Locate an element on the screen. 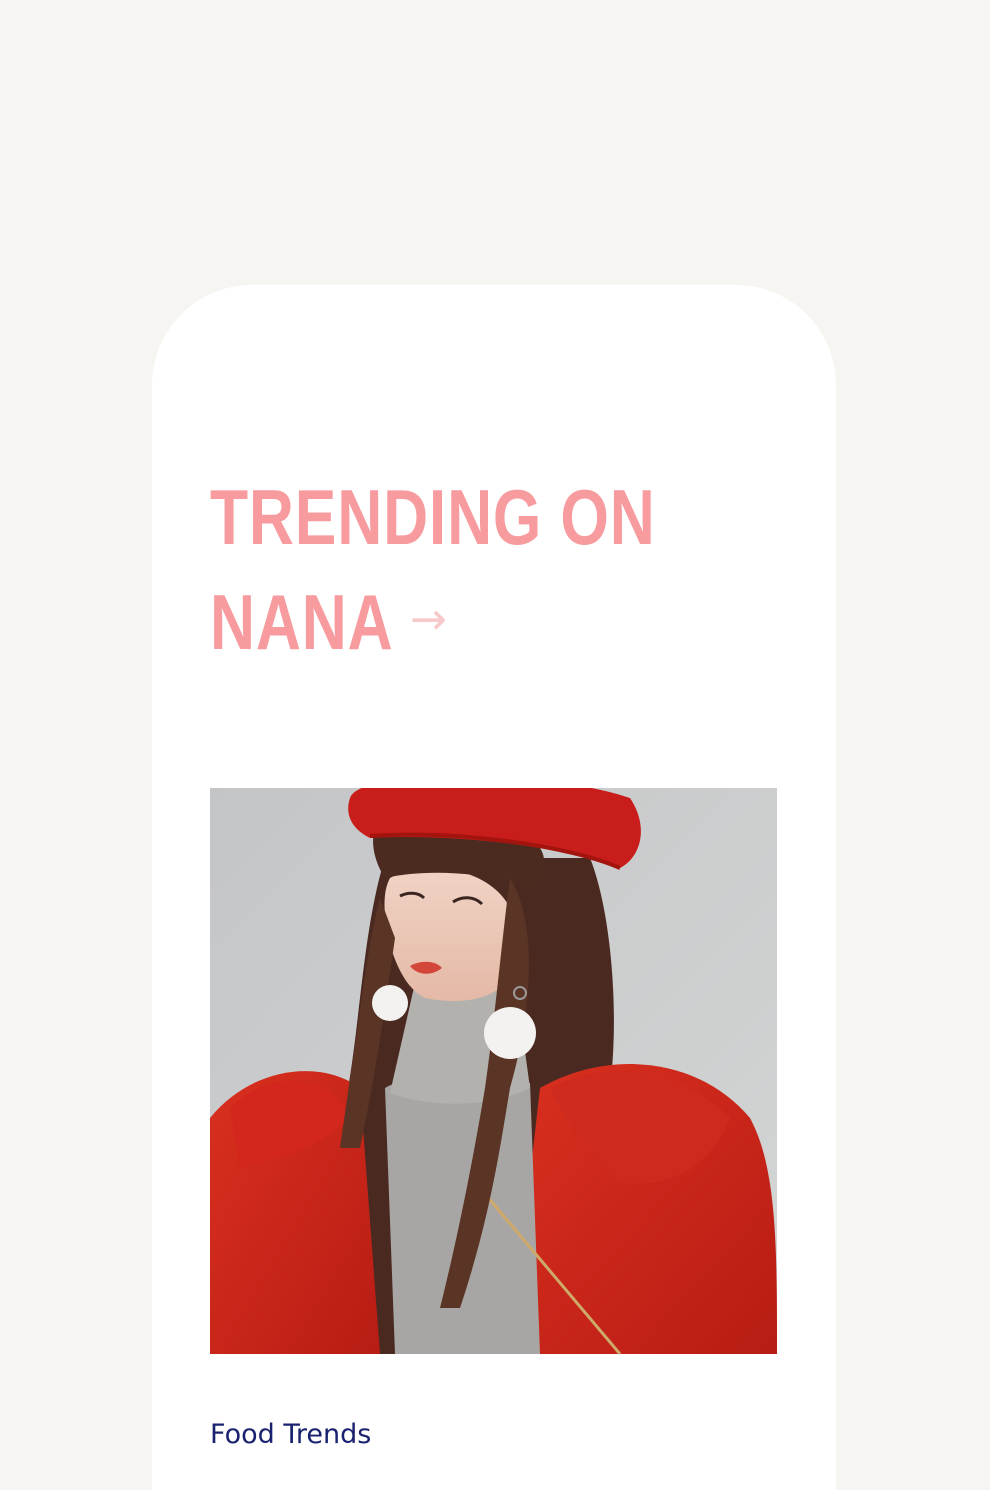 Image resolution: width=990 pixels, height=1490 pixels. section-title-line-1: TRENDING ON is located at coordinates (433, 517).